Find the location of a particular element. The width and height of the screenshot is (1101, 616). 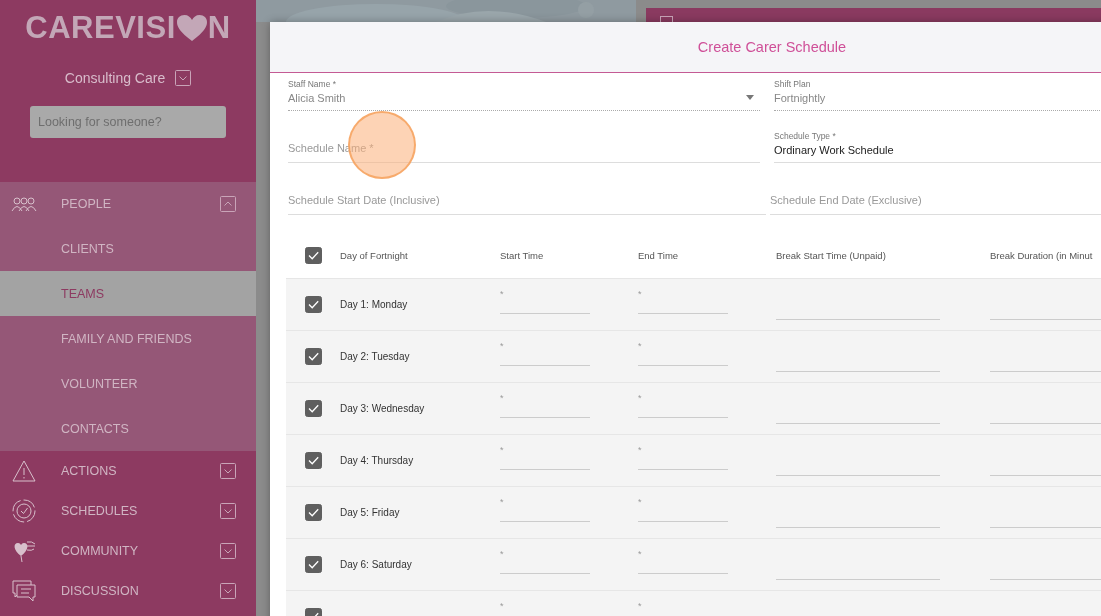

nav-item: COMMUNITY is located at coordinates (128, 551).